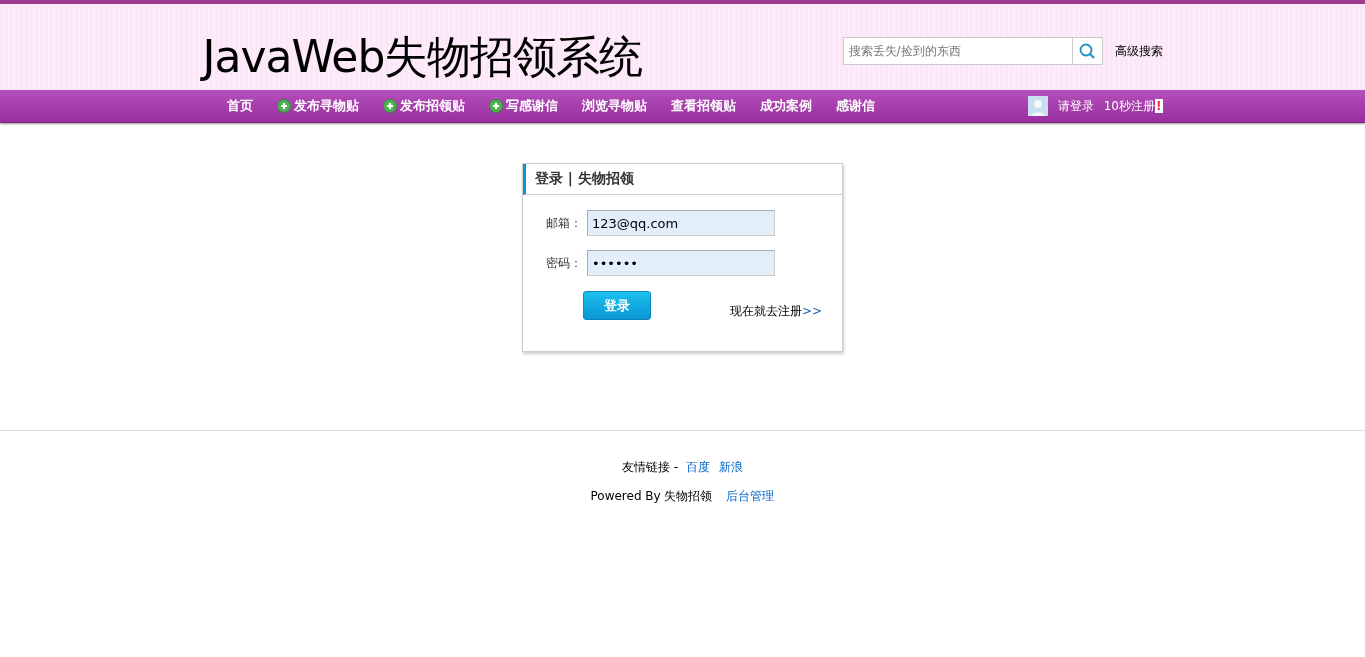 This screenshot has height=657, width=1365. Describe the element at coordinates (731, 467) in the screenshot. I see `footer-link: 新浪` at that location.